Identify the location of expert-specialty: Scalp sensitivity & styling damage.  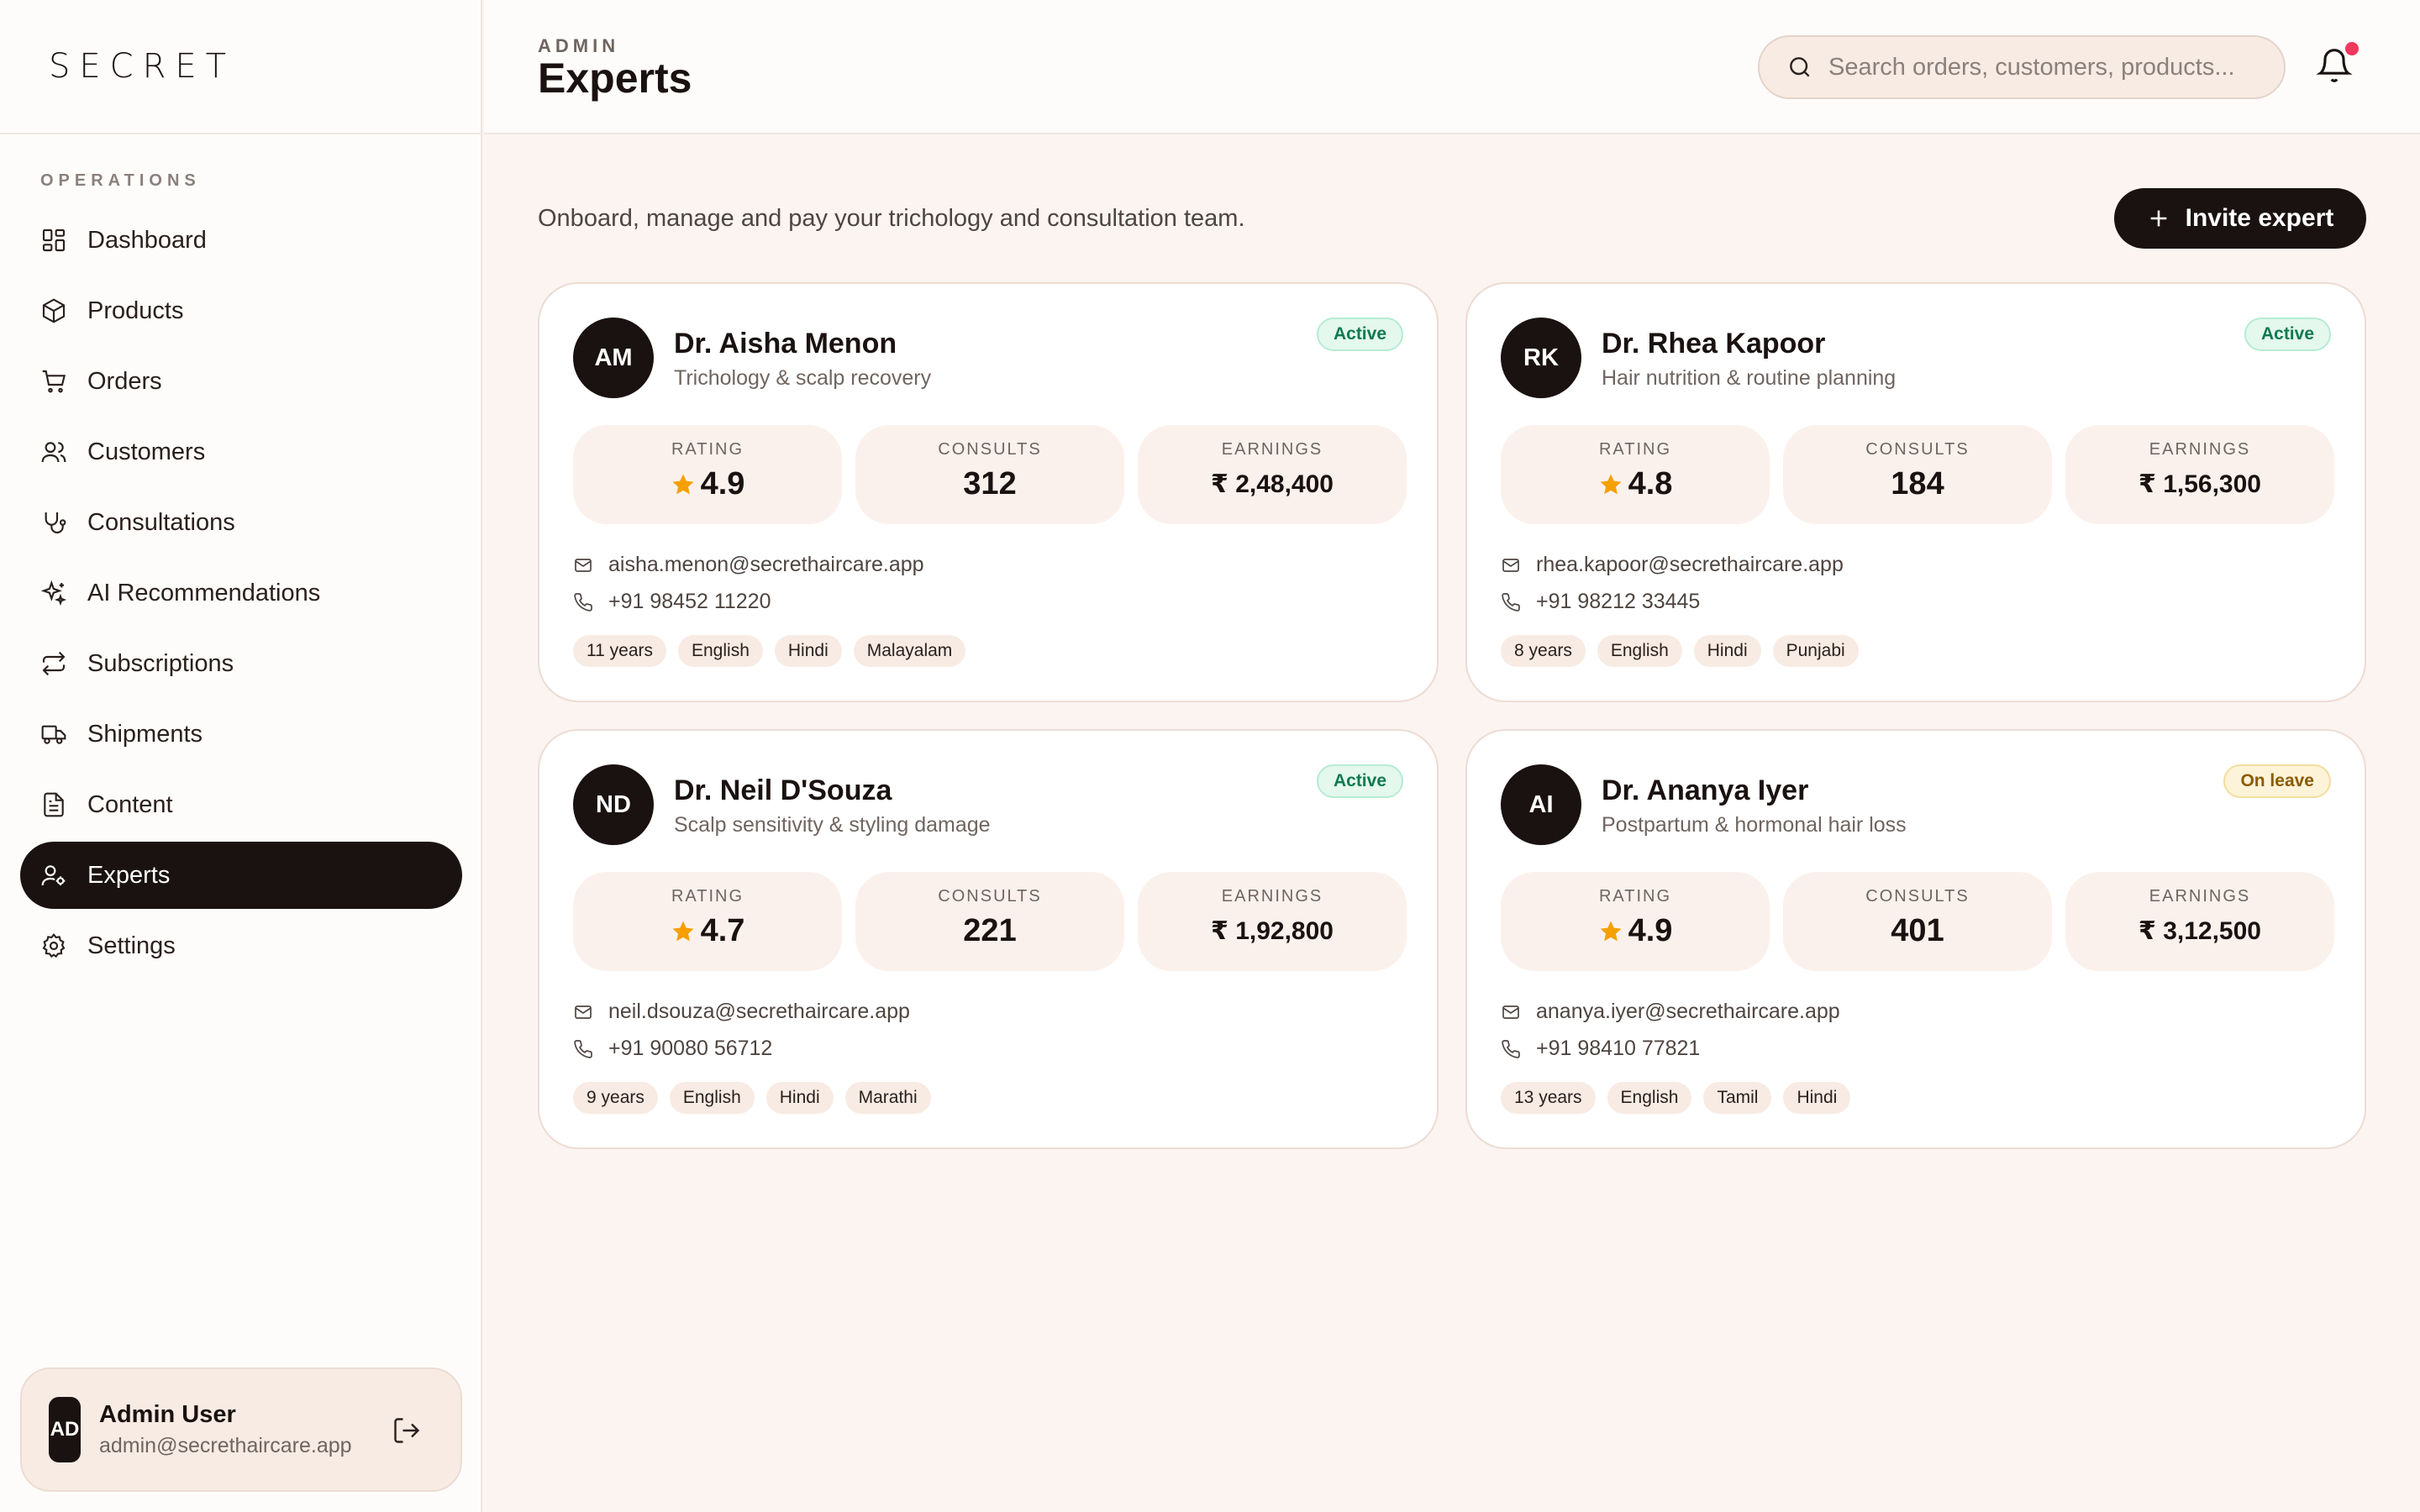
(832, 825).